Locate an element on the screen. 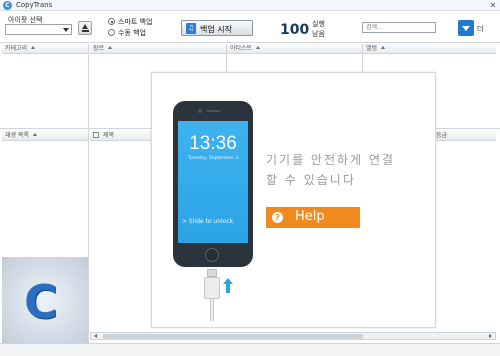  category-column-header: 카테고리 is located at coordinates (45, 49).